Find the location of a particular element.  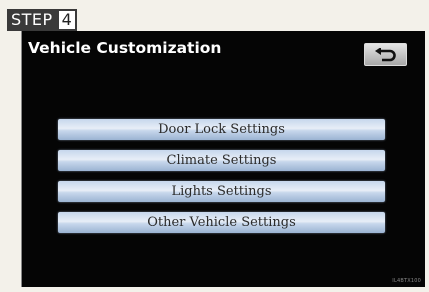

figure-code: IL4BTX100 is located at coordinates (406, 281).